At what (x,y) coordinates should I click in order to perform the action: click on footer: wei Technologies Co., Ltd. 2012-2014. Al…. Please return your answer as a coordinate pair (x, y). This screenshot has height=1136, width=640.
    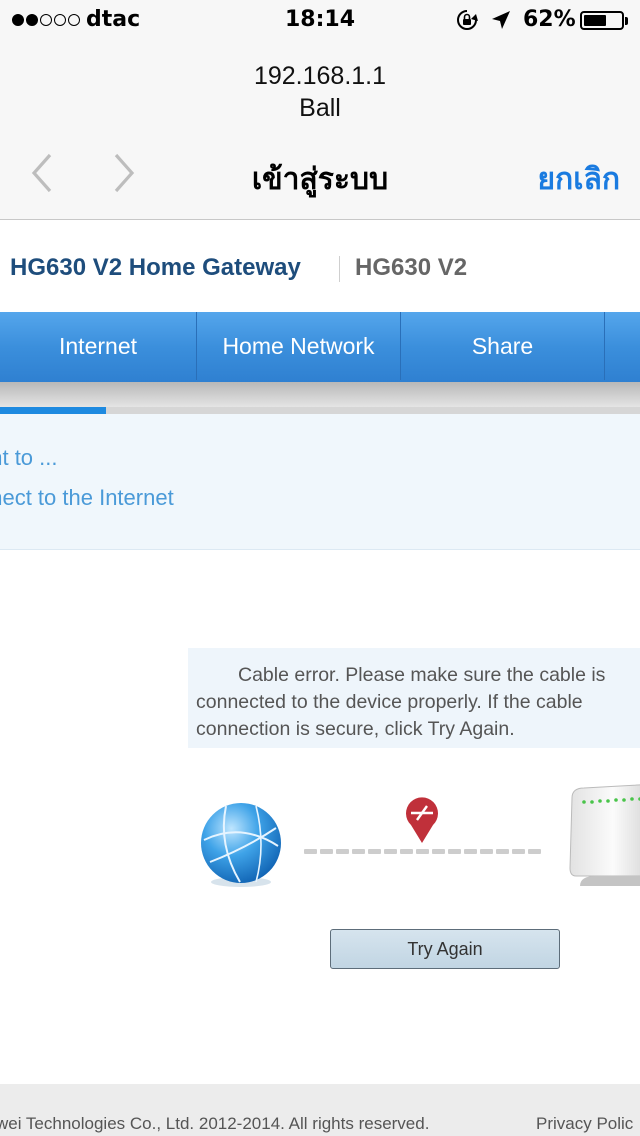
    Looking at the image, I should click on (320, 1110).